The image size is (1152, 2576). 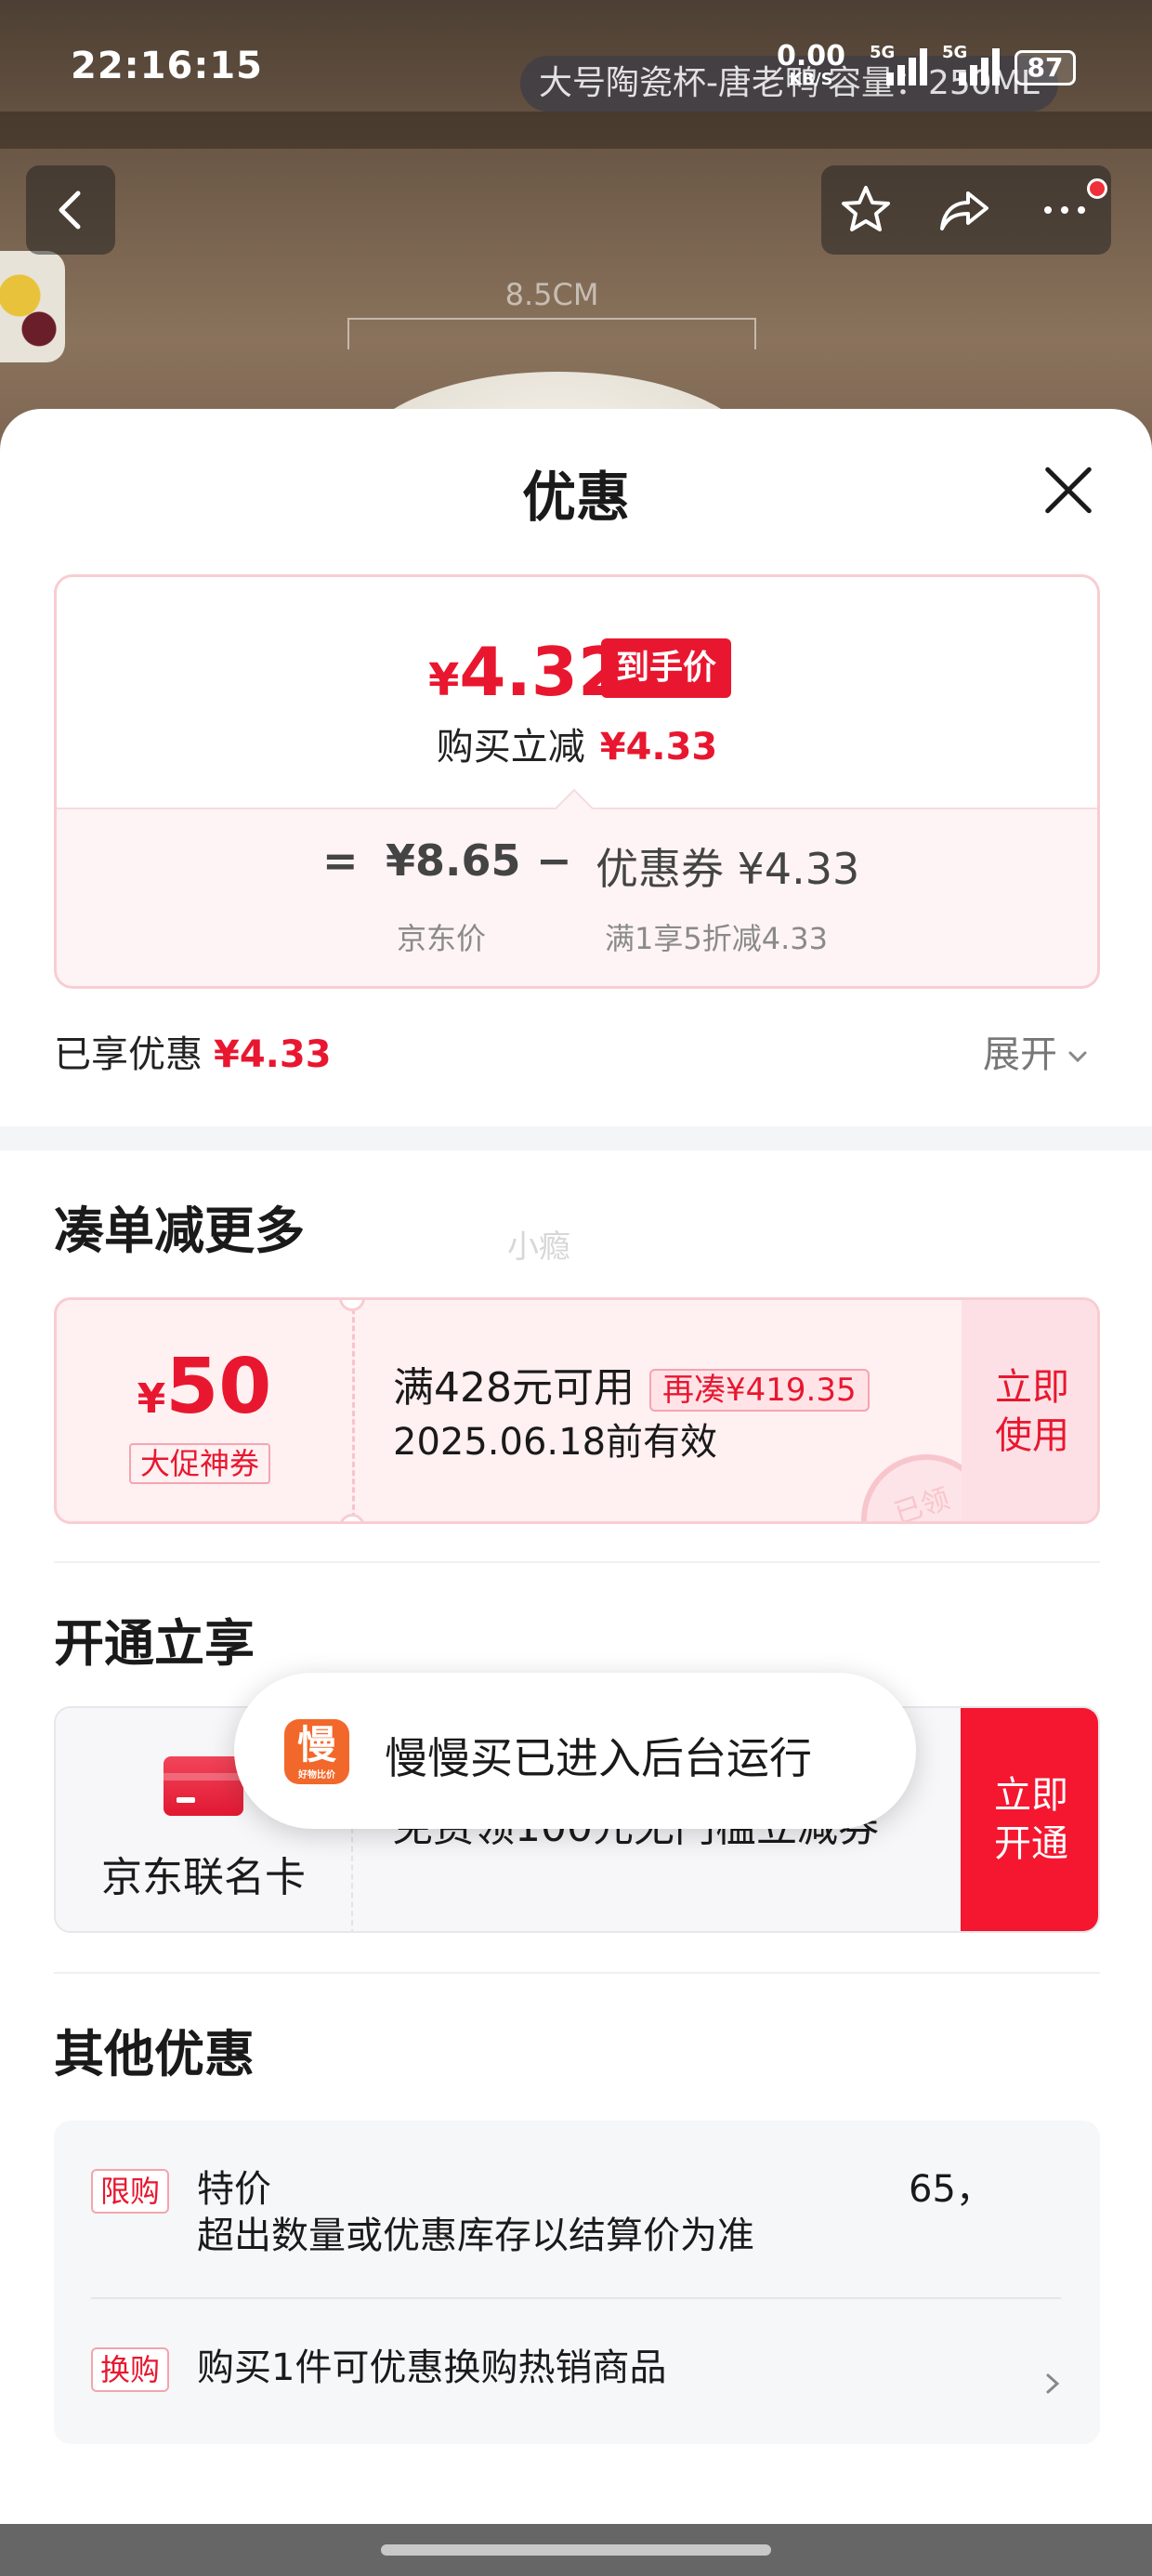 I want to click on caret-pointer, so click(x=574, y=808).